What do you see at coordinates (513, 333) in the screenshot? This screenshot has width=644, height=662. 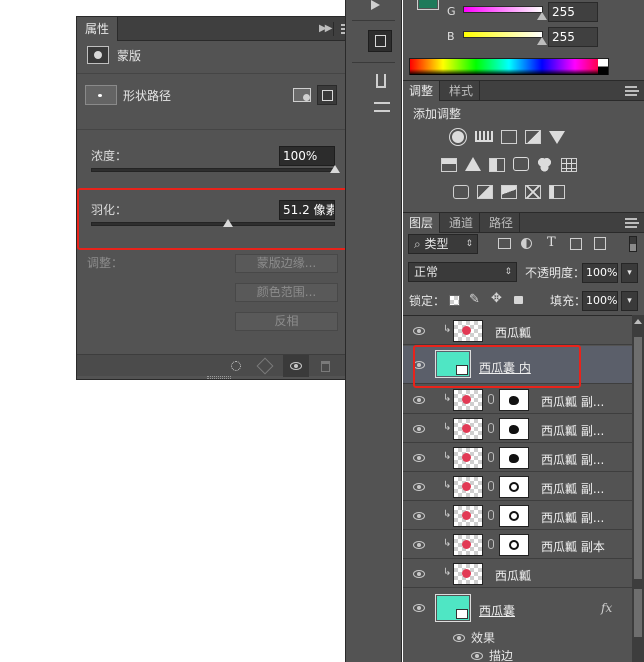 I see `layer-name: 西瓜瓤` at bounding box center [513, 333].